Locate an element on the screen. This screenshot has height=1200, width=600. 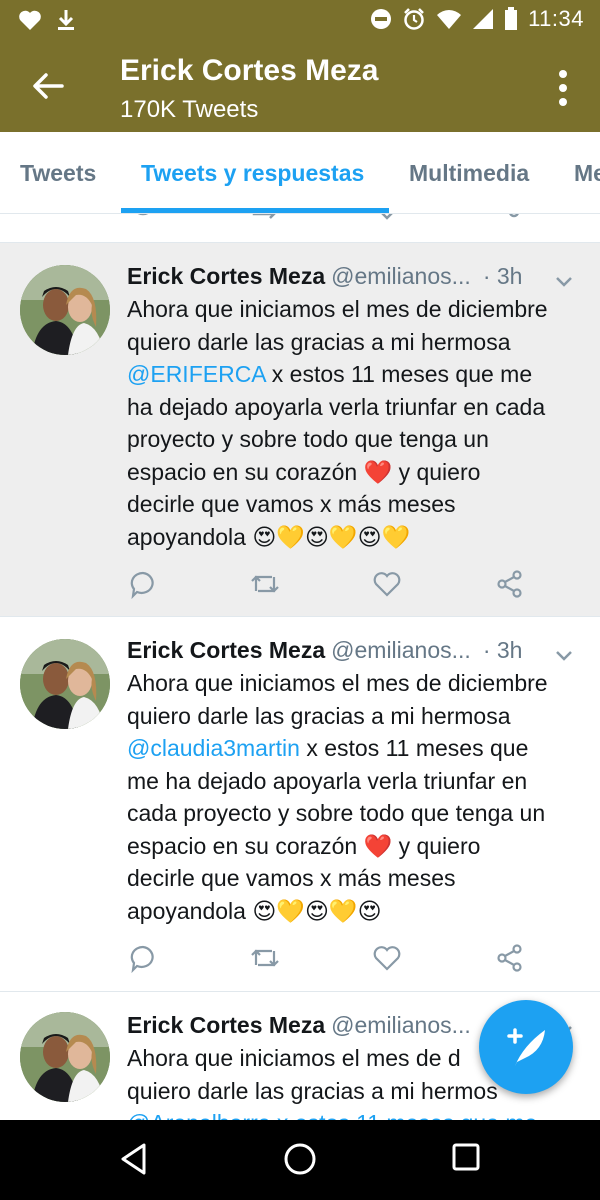
active-tab-indicator is located at coordinates (255, 210).